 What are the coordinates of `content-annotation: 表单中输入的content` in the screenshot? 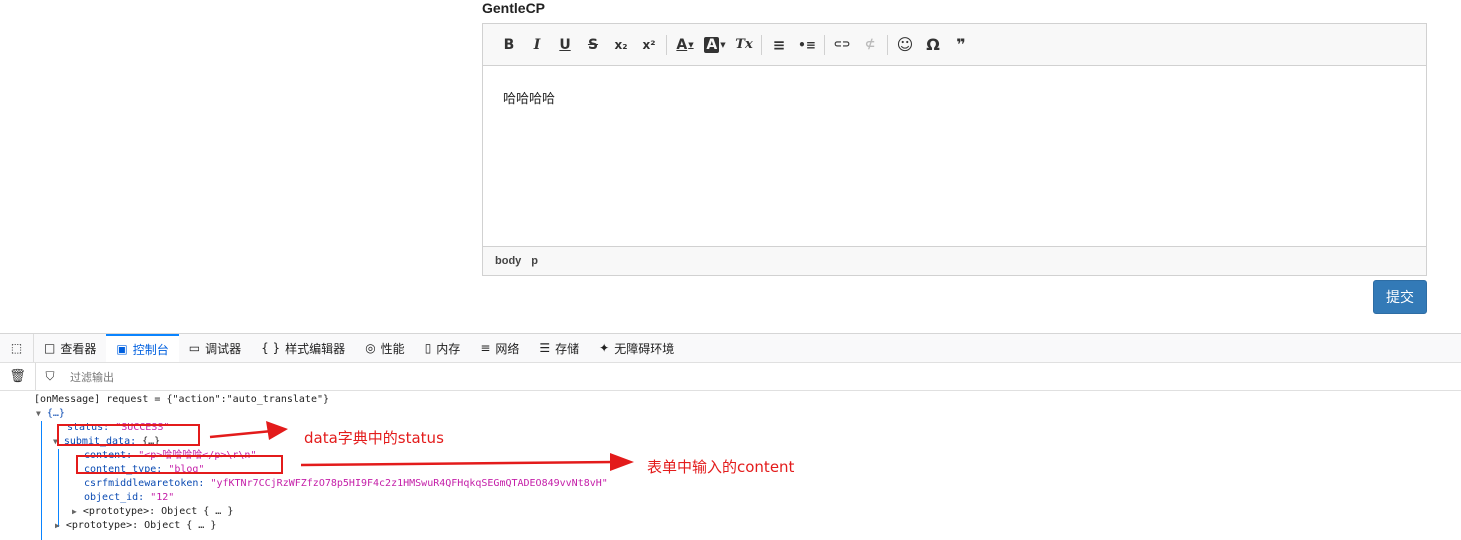 It's located at (721, 467).